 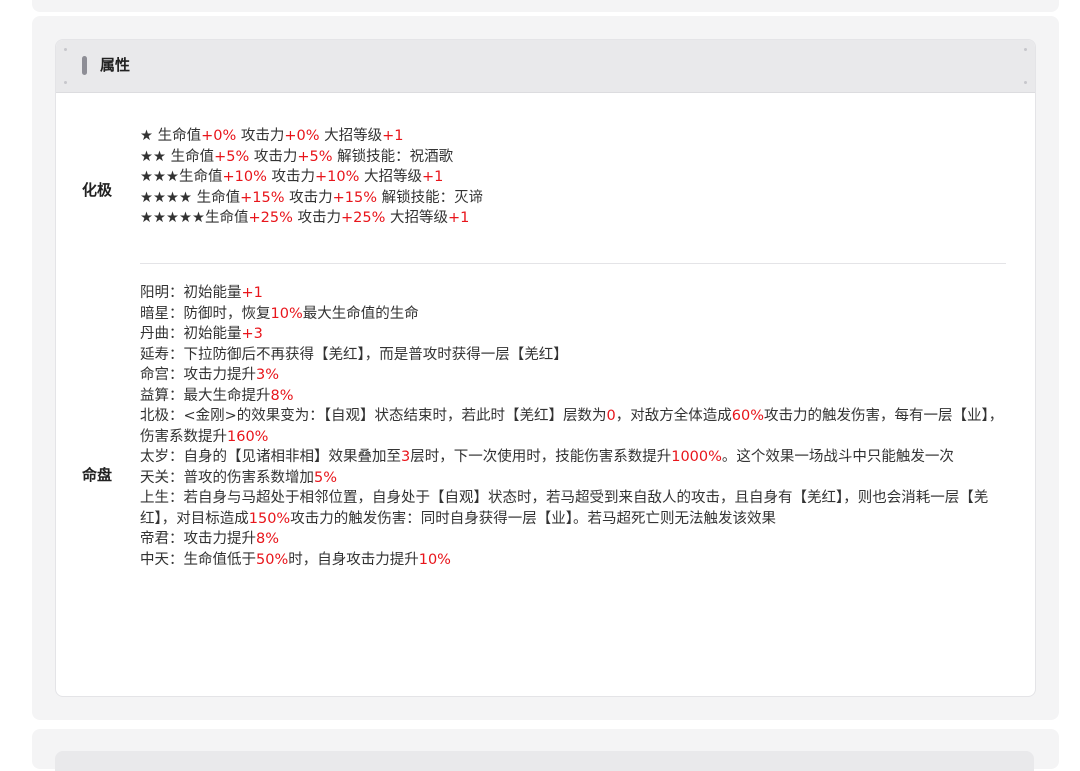 I want to click on mingpan-line: 暗星：防御时，恢复10%最大生命值的生命, so click(x=572, y=314).